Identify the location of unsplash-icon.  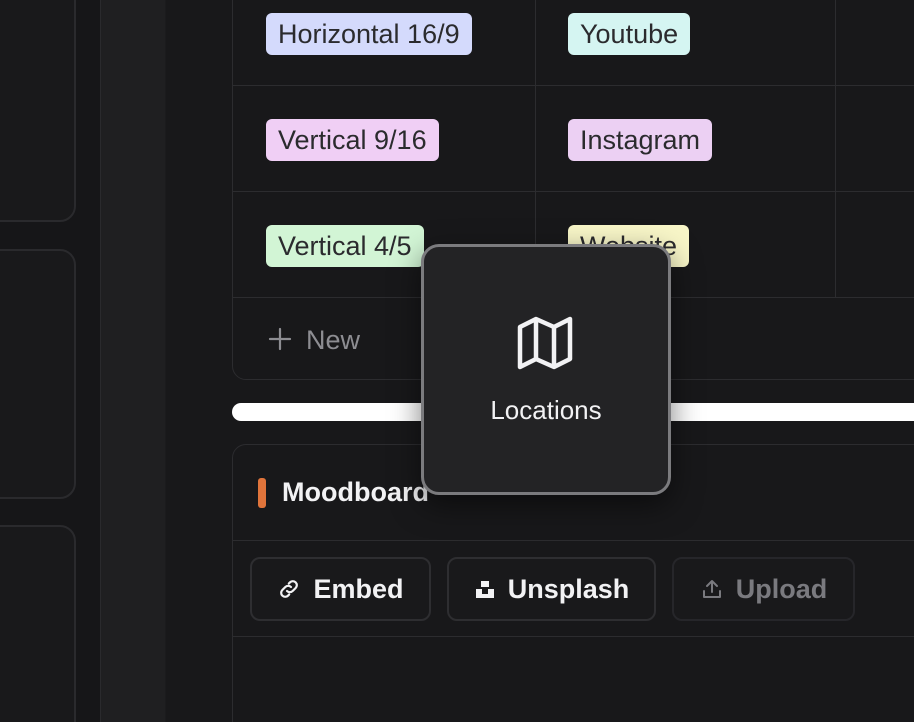
(485, 589).